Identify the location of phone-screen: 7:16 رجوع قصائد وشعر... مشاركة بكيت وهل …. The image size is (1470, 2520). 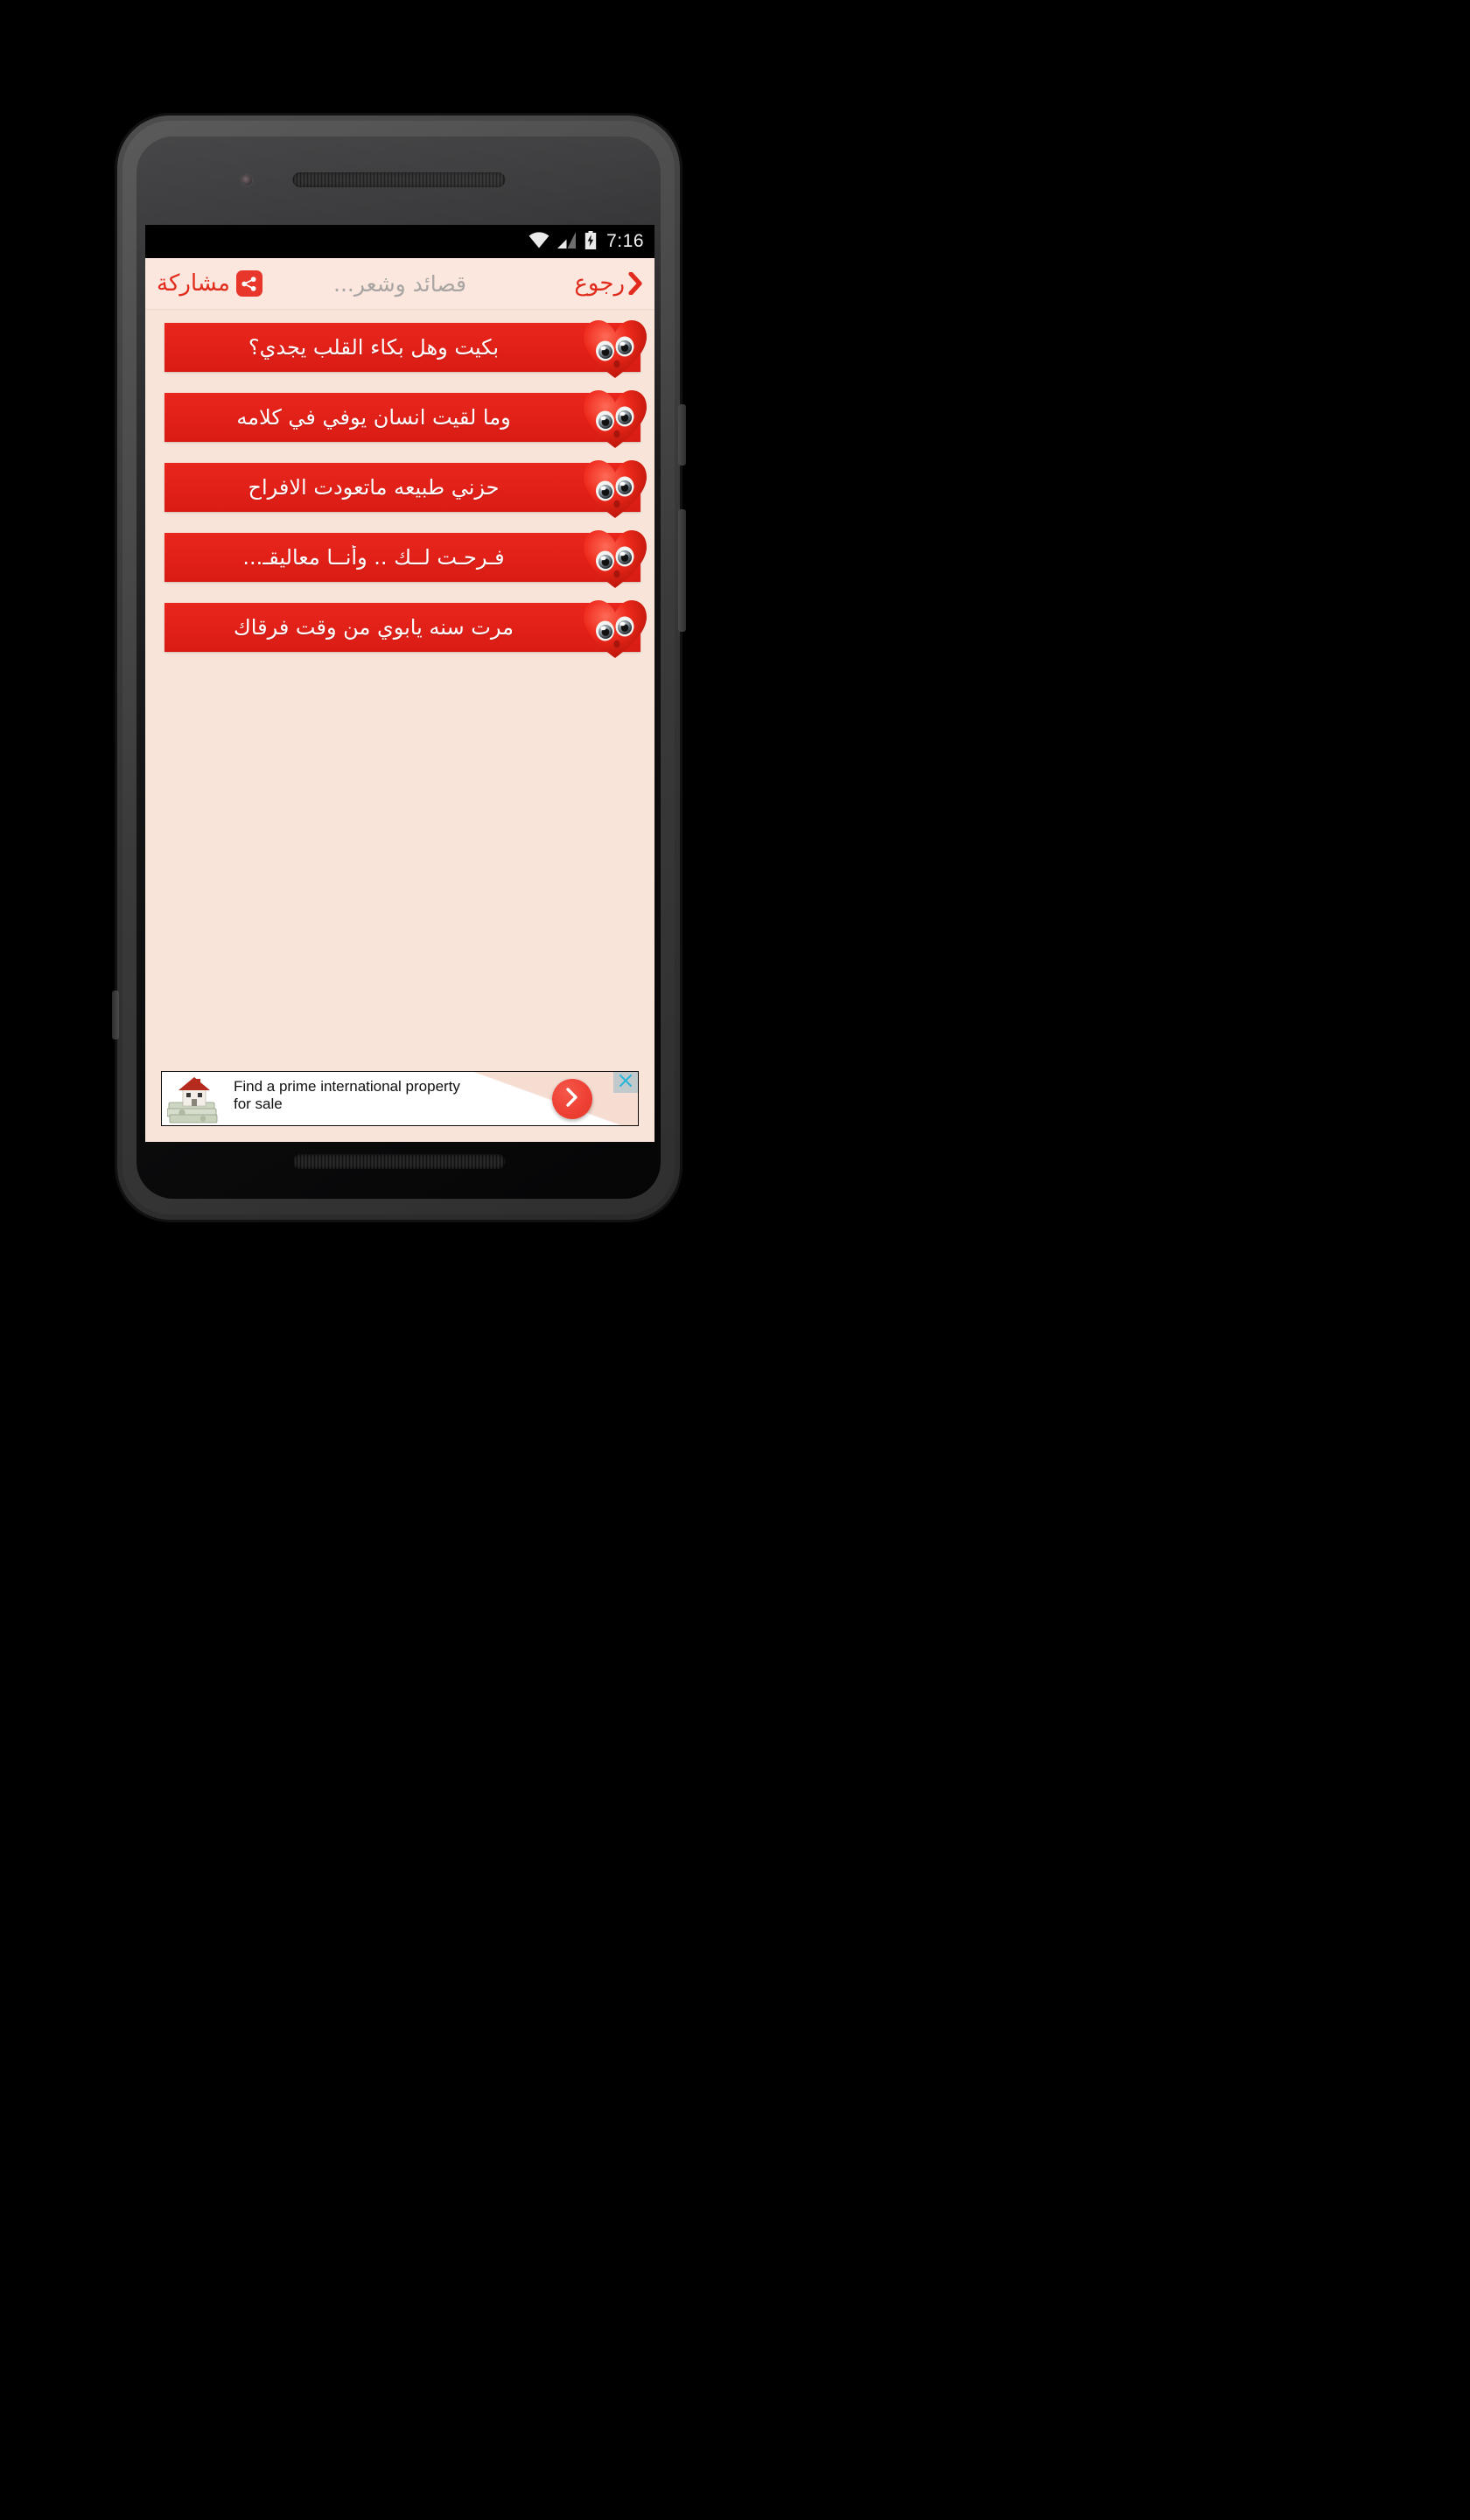
(399, 683).